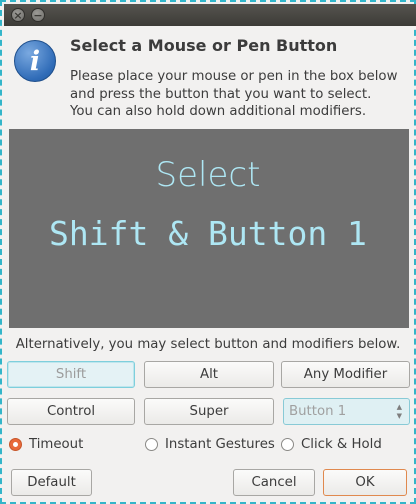  What do you see at coordinates (71, 411) in the screenshot?
I see `control-toggle-button: Control` at bounding box center [71, 411].